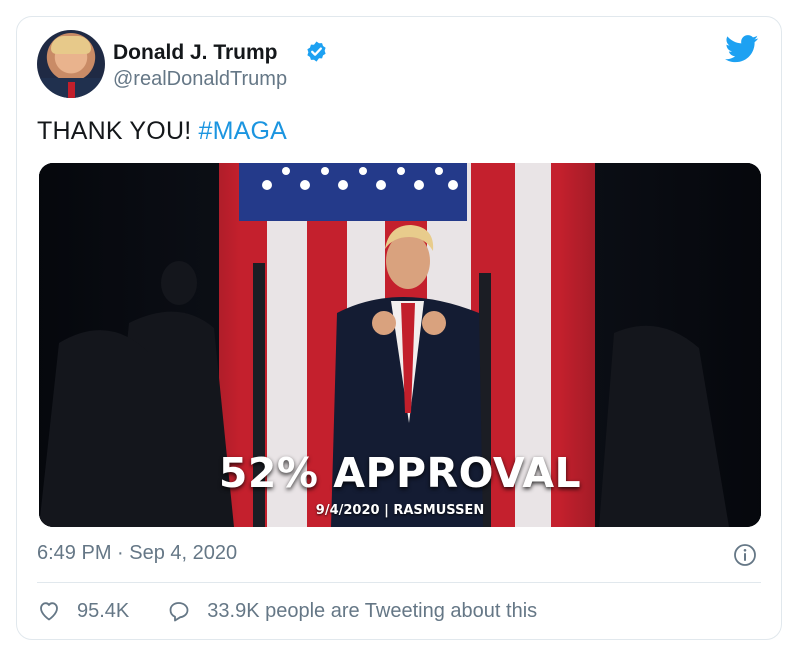 This screenshot has width=799, height=654. I want to click on author-name: Donald J. Trump, so click(195, 53).